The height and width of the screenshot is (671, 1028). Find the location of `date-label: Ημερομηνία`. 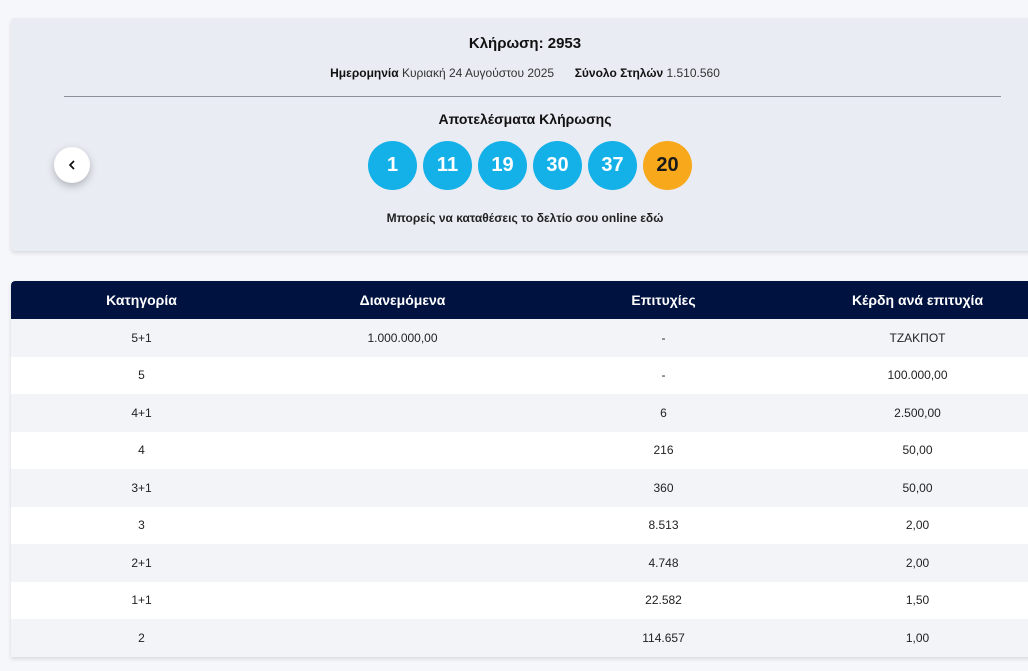

date-label: Ημερομηνία is located at coordinates (364, 73).